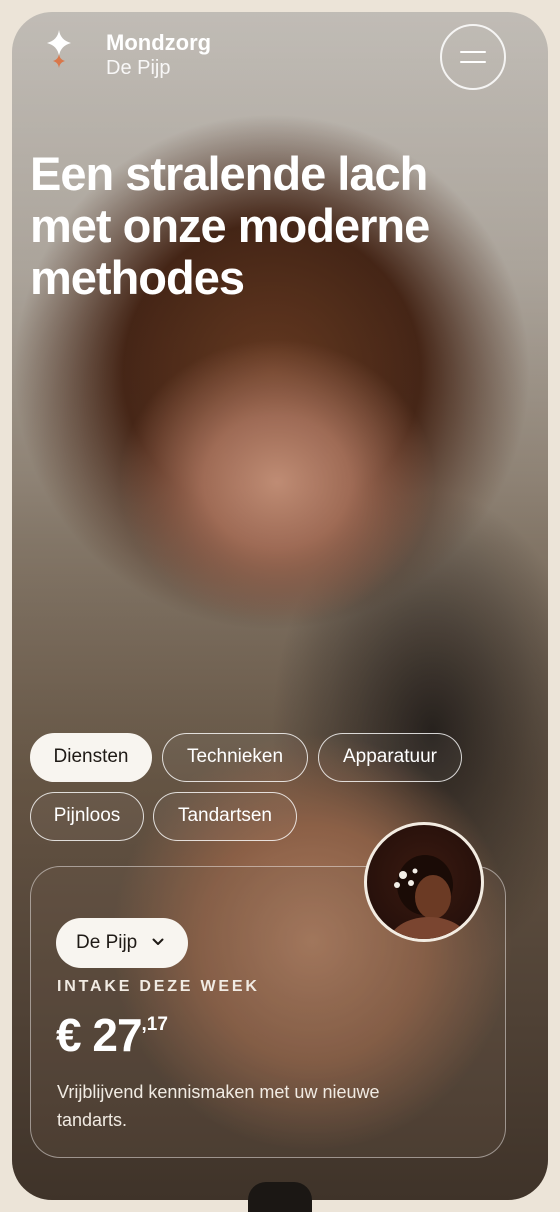  What do you see at coordinates (158, 941) in the screenshot?
I see `chevron-down-icon` at bounding box center [158, 941].